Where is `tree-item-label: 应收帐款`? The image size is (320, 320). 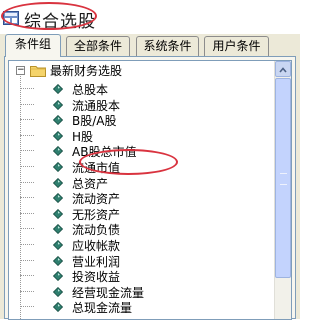
tree-item-label: 应收帐款 is located at coordinates (96, 246).